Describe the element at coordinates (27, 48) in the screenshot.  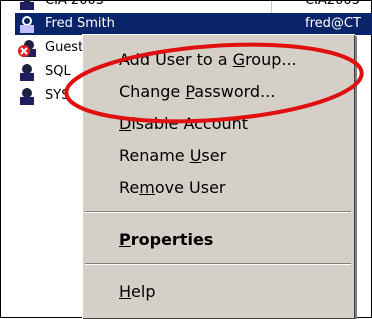
I see `disabled-user-icon` at that location.